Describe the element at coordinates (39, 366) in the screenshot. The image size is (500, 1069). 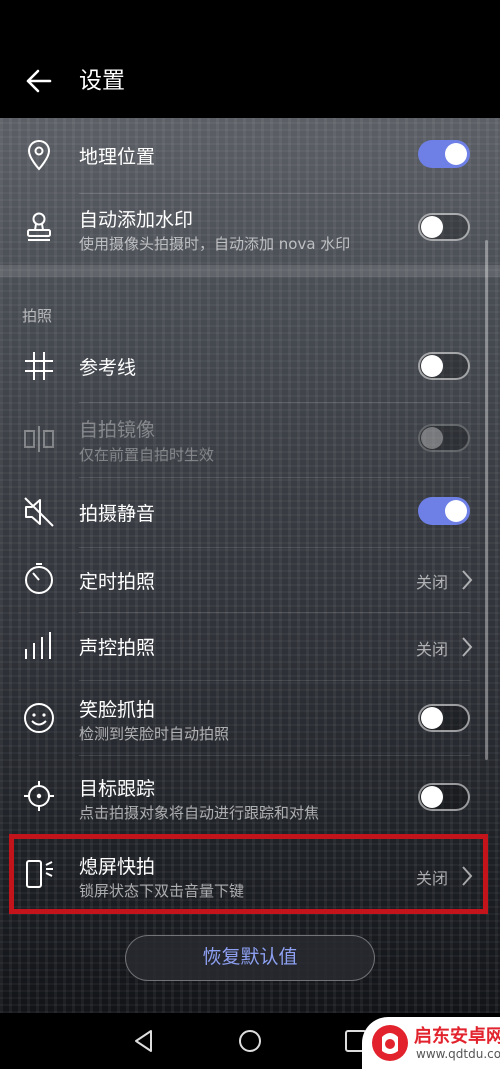
I see `grid-icon` at that location.